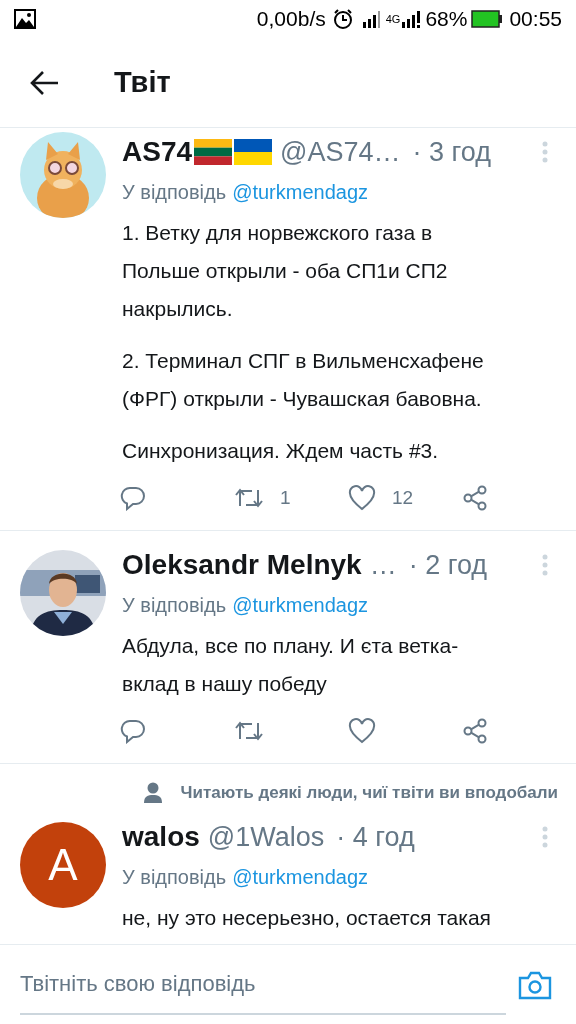  Describe the element at coordinates (303, 380) in the screenshot. I see `tweet-text: 2. Терминал СПГ в Вильменсхафене (ФРГ) открыли - Чувашская бавовна.` at that location.